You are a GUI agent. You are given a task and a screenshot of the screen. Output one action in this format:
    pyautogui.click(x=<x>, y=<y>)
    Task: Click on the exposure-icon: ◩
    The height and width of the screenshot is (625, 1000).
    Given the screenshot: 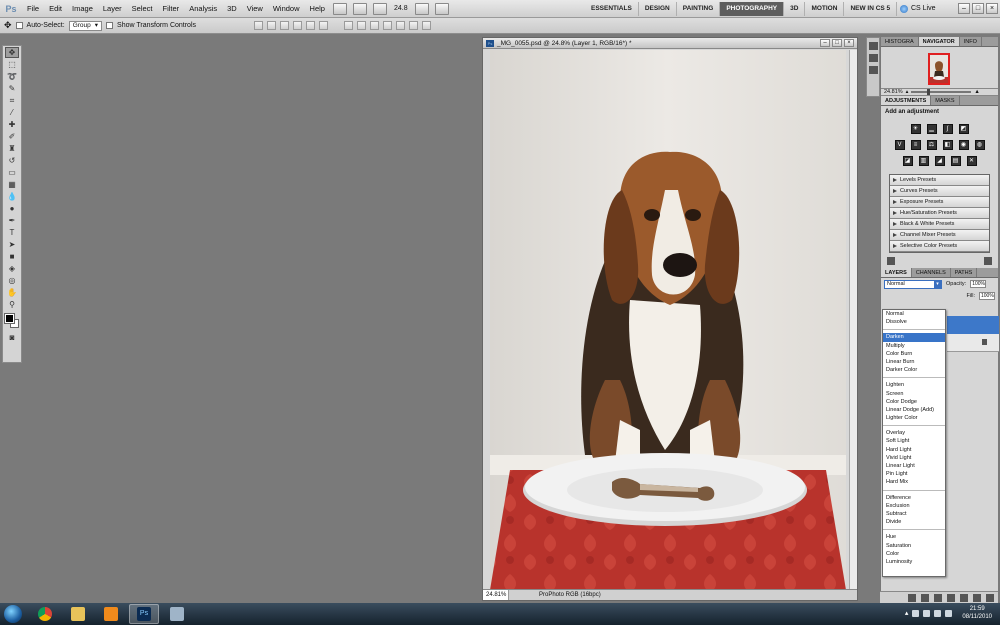 What is the action you would take?
    pyautogui.click(x=963, y=129)
    